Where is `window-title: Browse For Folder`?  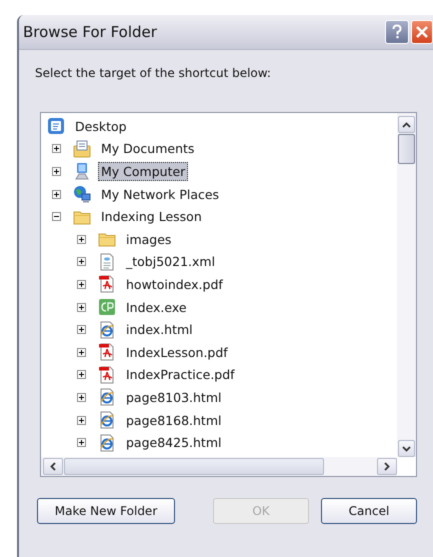
window-title: Browse For Folder is located at coordinates (90, 32).